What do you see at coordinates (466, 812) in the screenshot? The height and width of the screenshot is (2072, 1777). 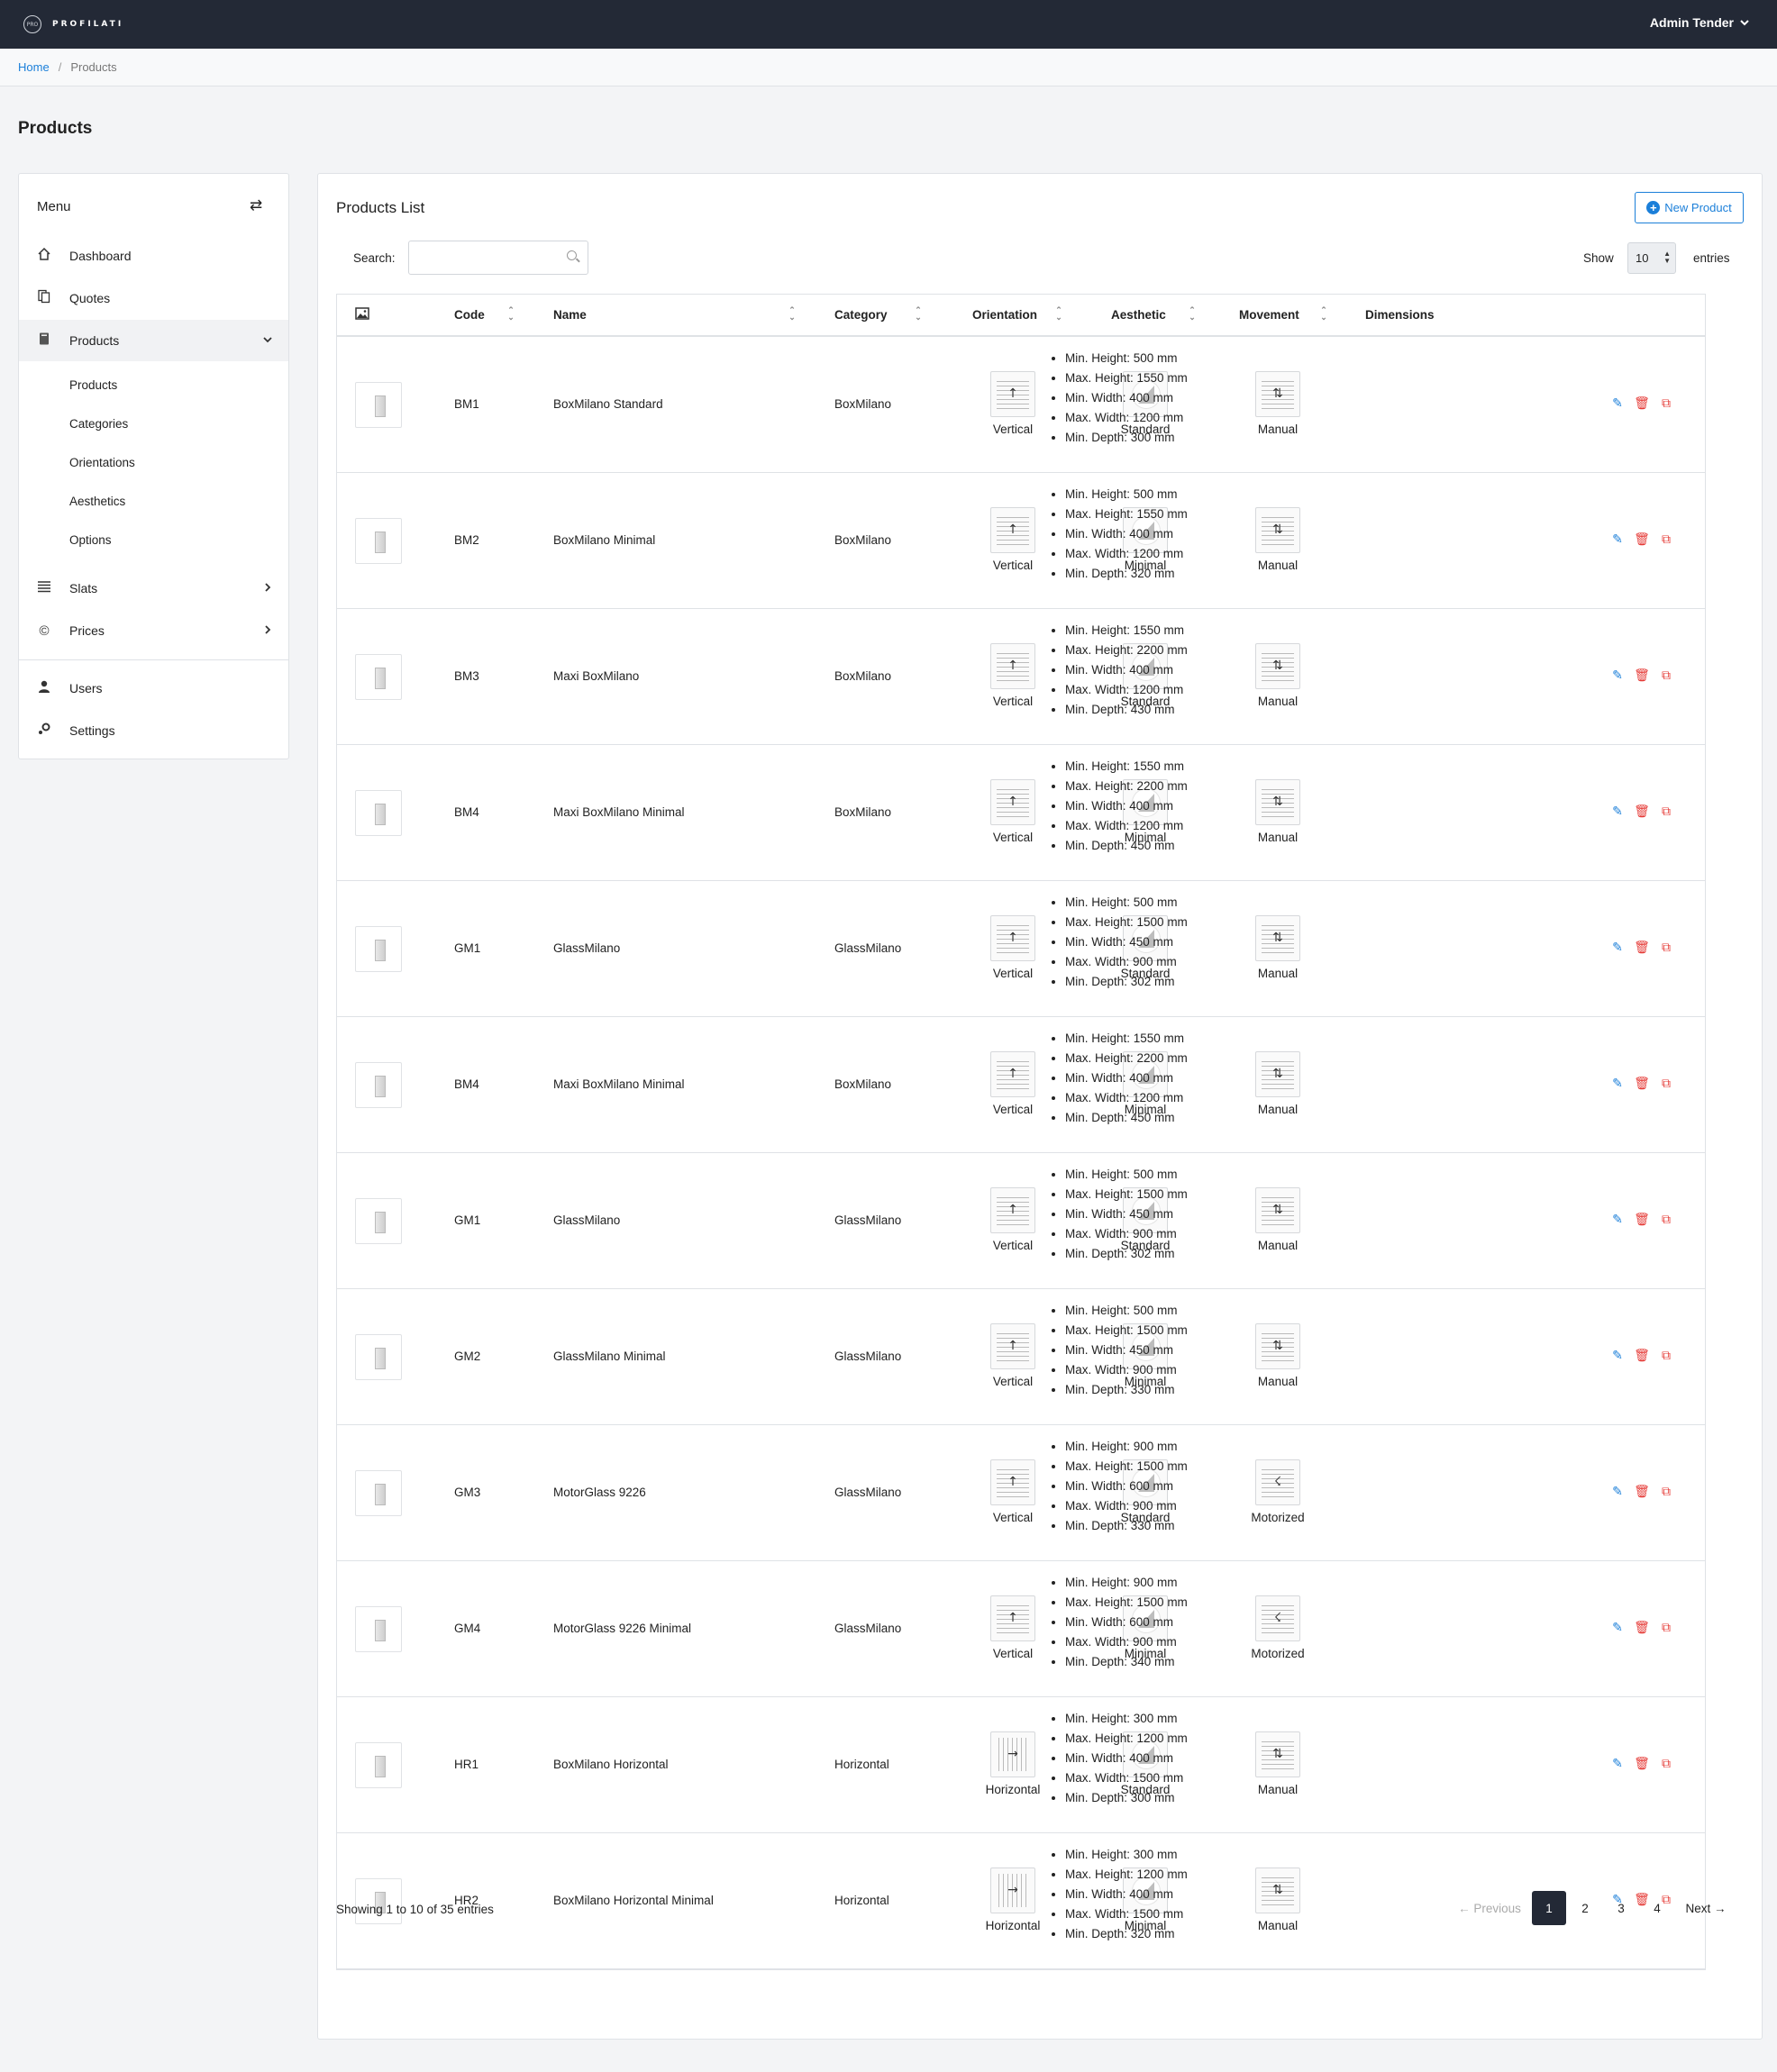 I see `product-code: BM4` at bounding box center [466, 812].